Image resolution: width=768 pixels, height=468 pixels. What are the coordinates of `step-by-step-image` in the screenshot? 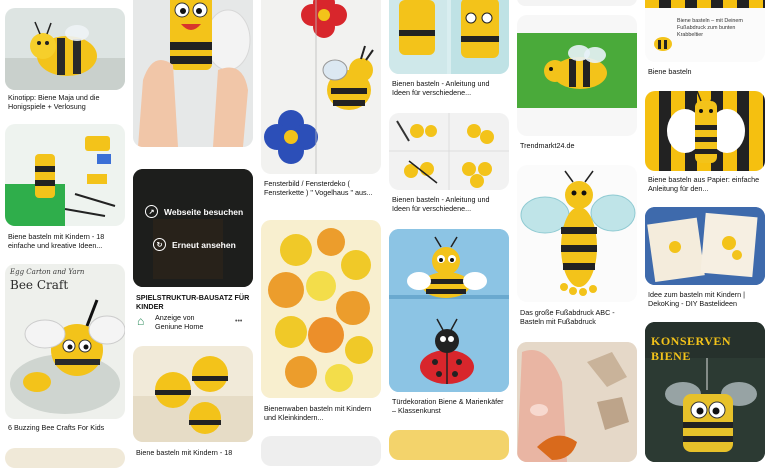 It's located at (449, 151).